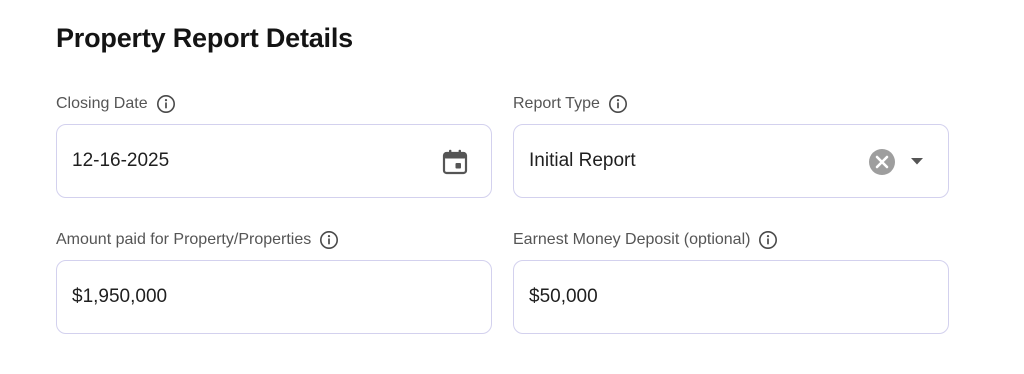  What do you see at coordinates (738, 297) in the screenshot?
I see `earnest-money-input: $50,000` at bounding box center [738, 297].